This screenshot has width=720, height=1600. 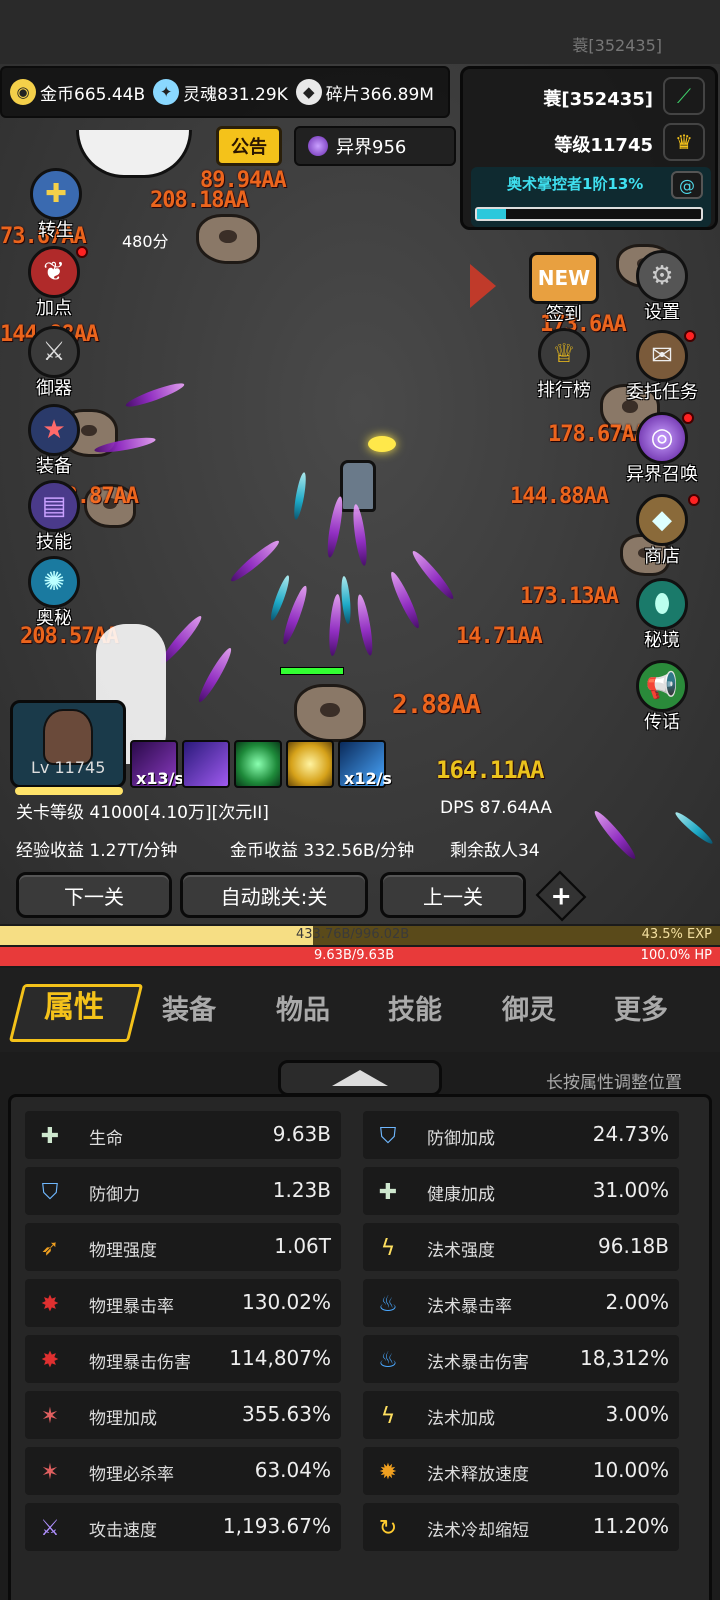 What do you see at coordinates (662, 697) in the screenshot?
I see `teleport-button: 📢 传话` at bounding box center [662, 697].